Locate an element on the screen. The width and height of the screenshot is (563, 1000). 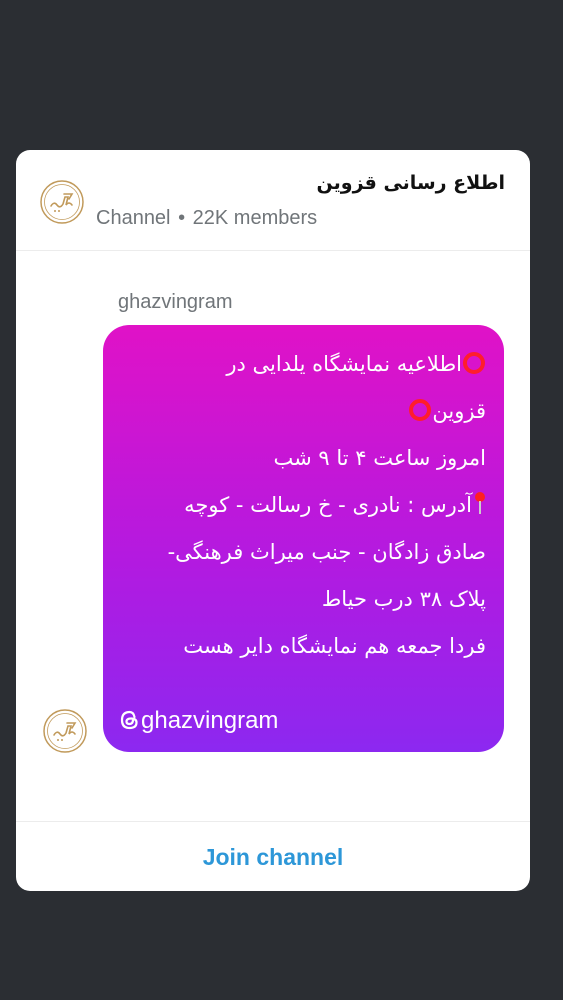
channel-header: اطلاع رسانی قزوین Channel • 22K members is located at coordinates (273, 200).